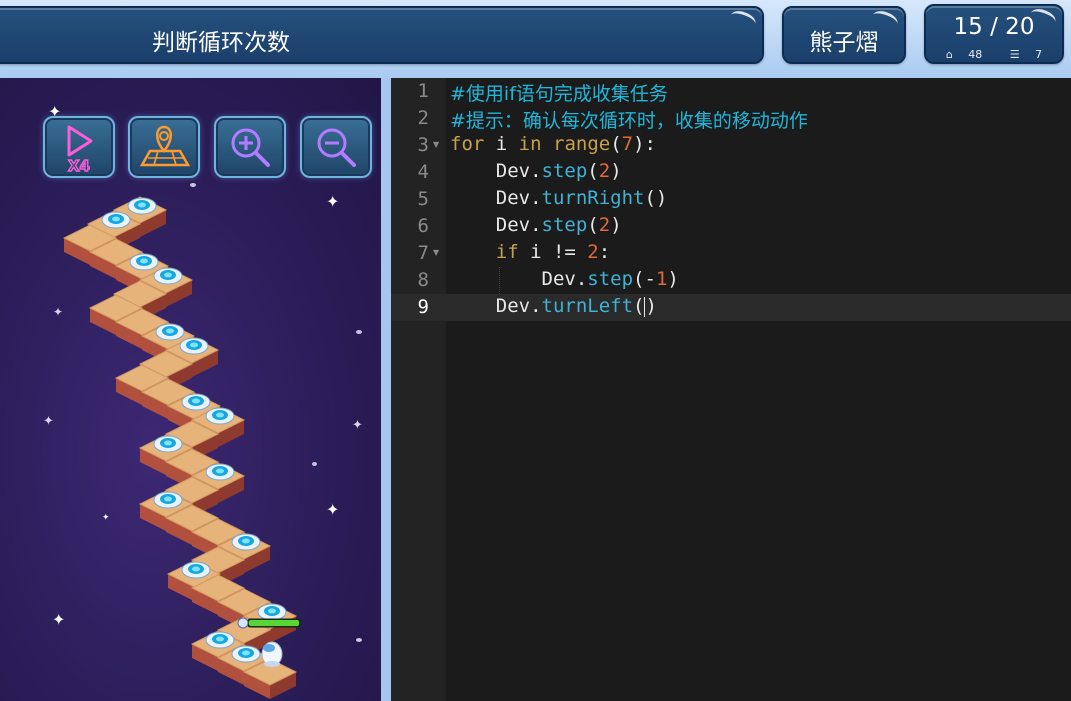 This screenshot has height=701, width=1071. I want to click on text-cursor, so click(645, 306).